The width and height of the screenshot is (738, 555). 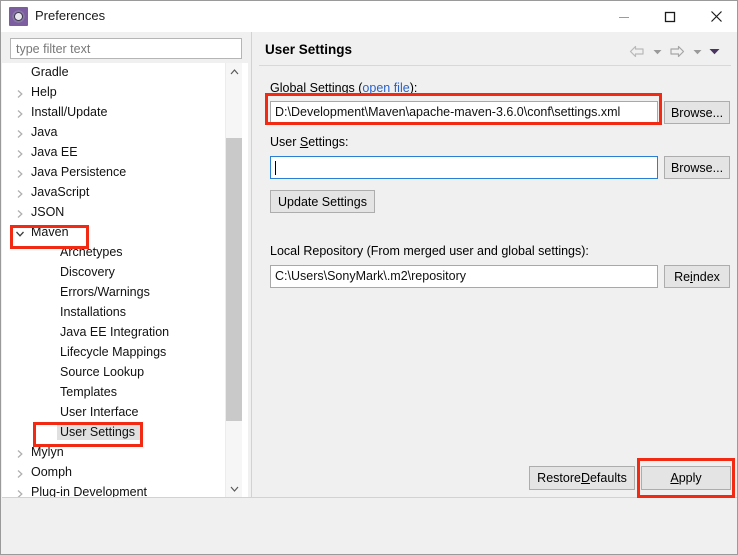 What do you see at coordinates (48, 212) in the screenshot?
I see `tree-item-label: JSON` at bounding box center [48, 212].